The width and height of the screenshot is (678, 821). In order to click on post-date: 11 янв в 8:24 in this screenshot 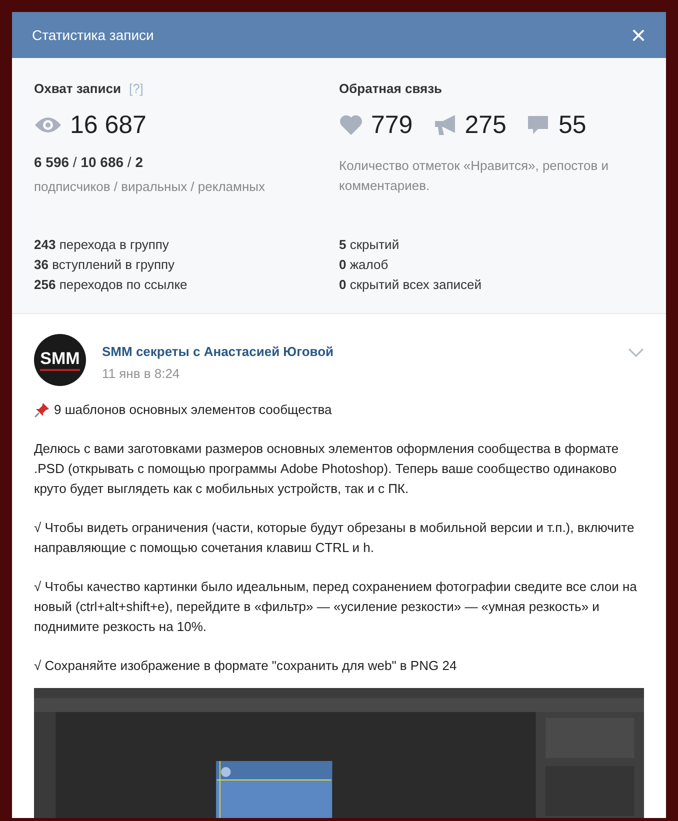, I will do `click(141, 374)`.